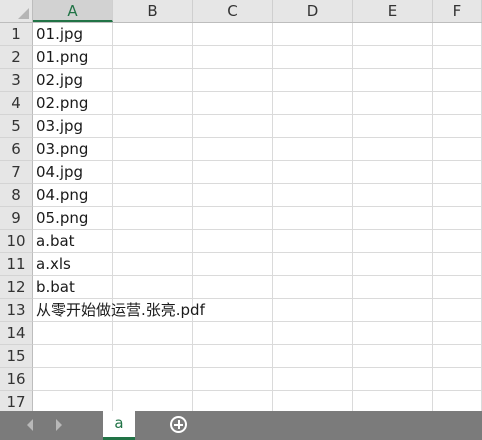  What do you see at coordinates (73, 80) in the screenshot?
I see `cell-a: 02.jpg` at bounding box center [73, 80].